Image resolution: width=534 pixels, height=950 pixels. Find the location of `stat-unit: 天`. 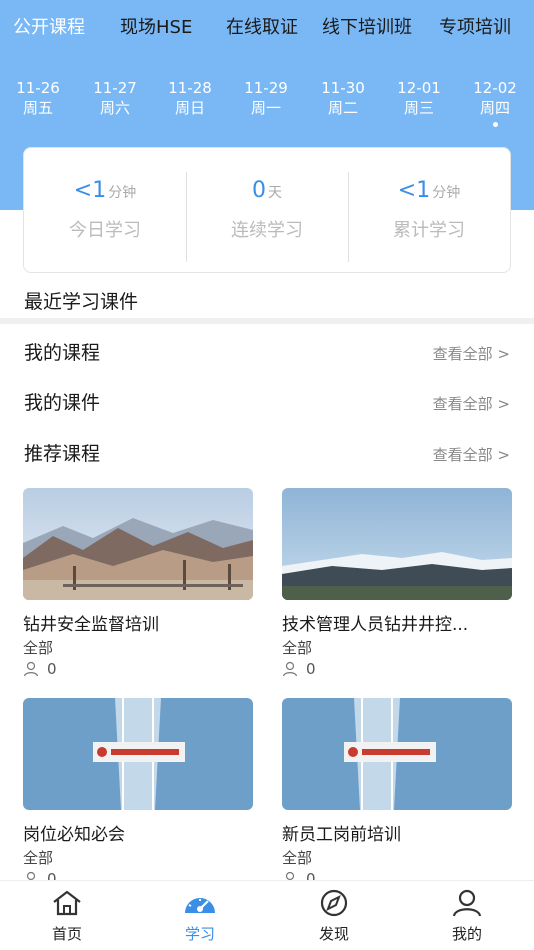

stat-unit: 天 is located at coordinates (275, 193).